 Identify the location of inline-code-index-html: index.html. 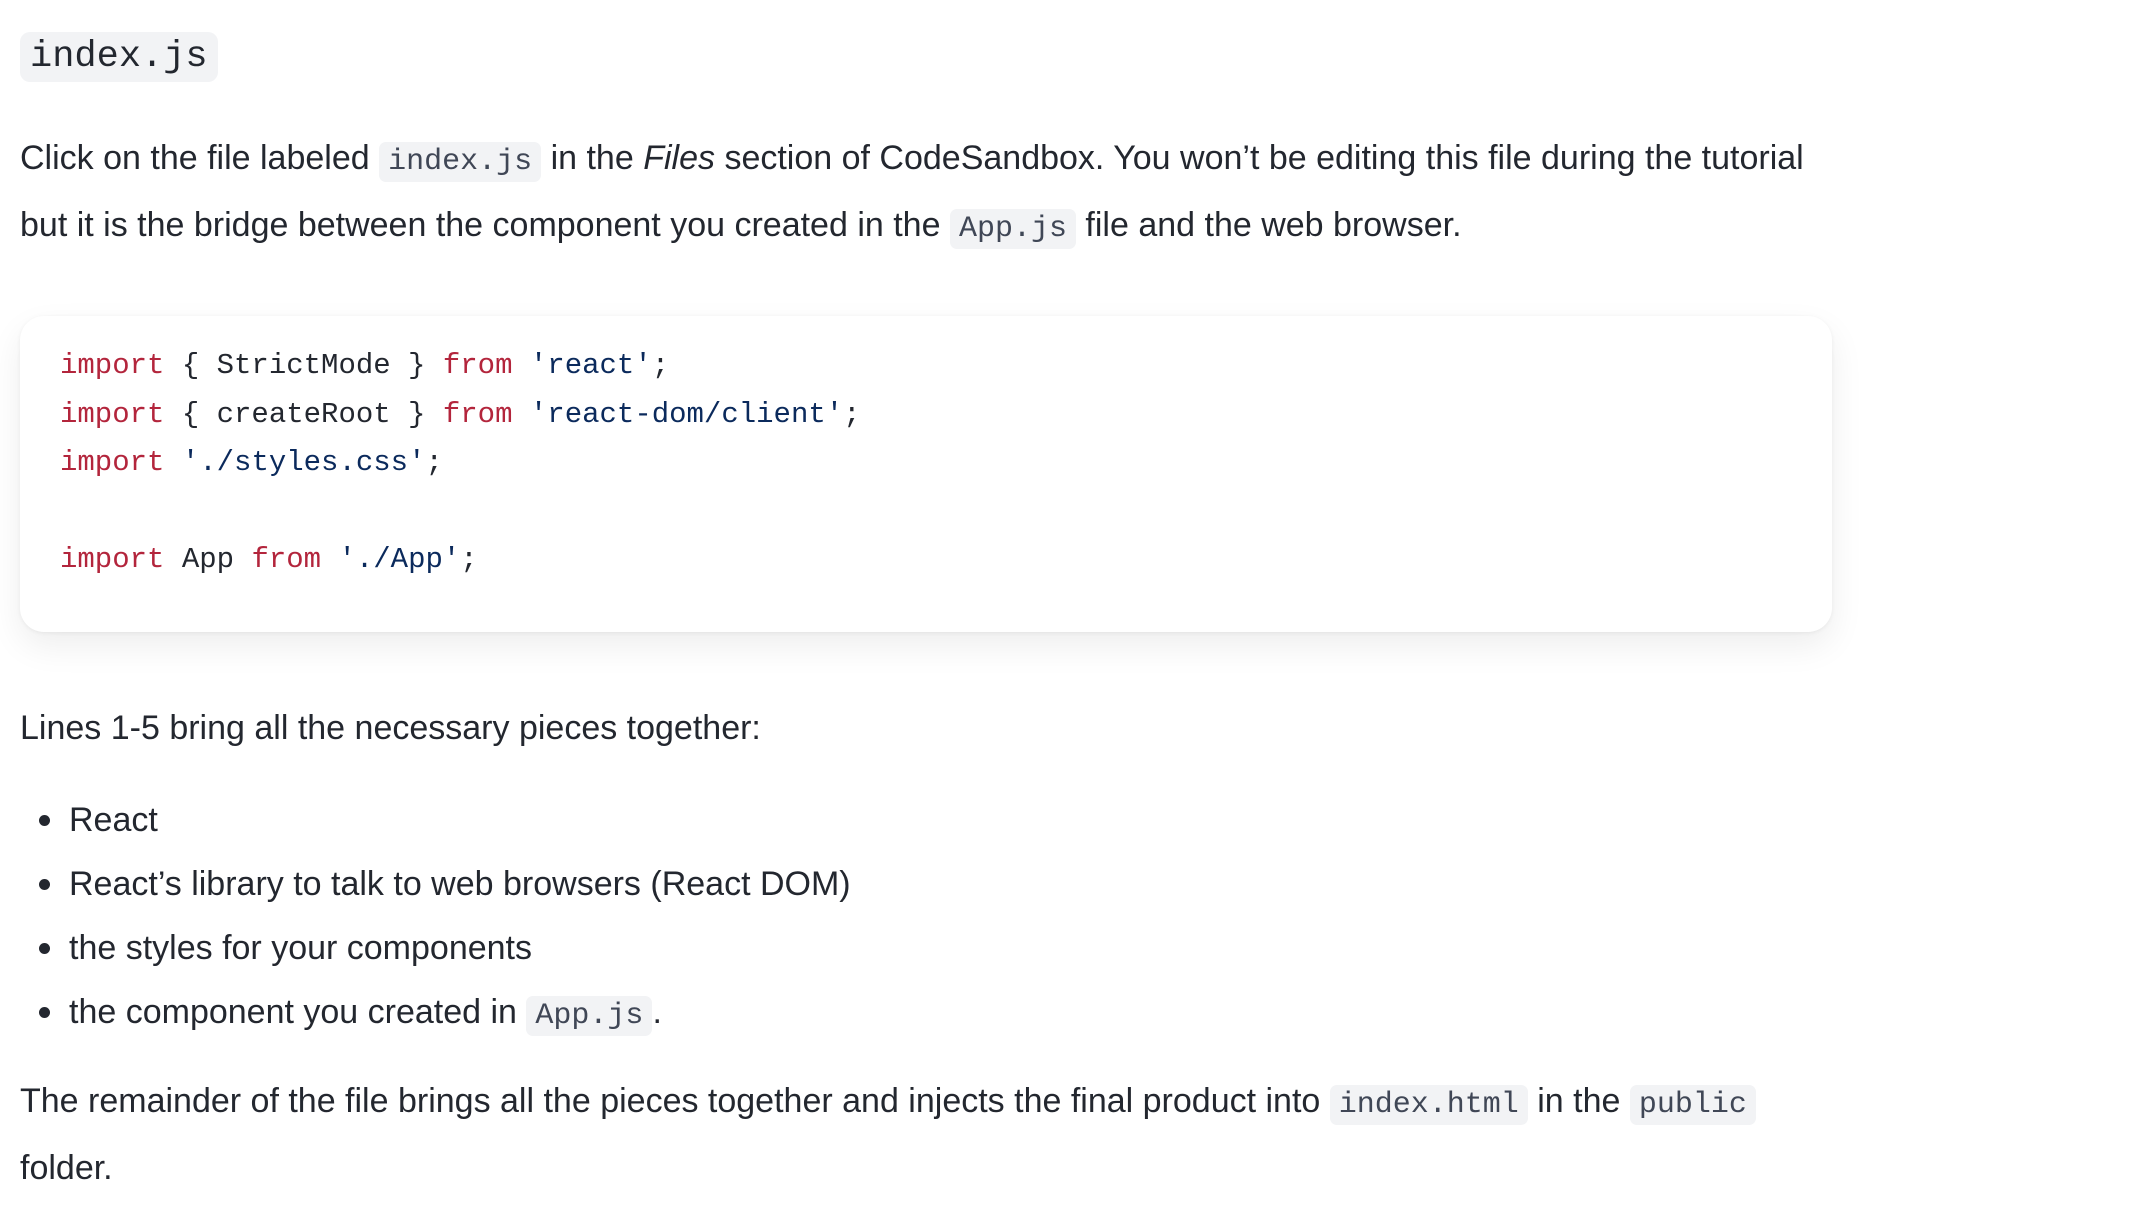
(1428, 1105).